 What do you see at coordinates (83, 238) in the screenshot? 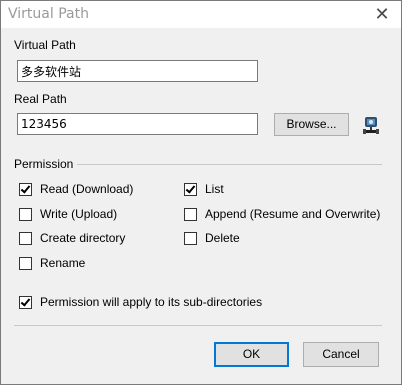
I see `create-directory-label: Create directory` at bounding box center [83, 238].